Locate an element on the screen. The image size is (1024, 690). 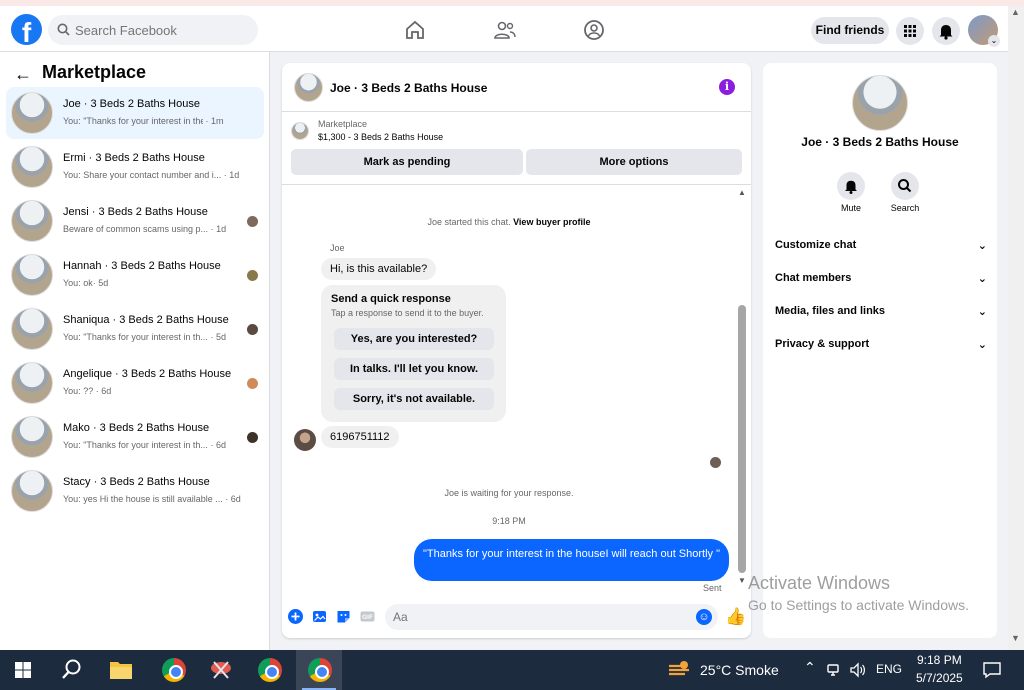
mute-button is located at coordinates (851, 186).